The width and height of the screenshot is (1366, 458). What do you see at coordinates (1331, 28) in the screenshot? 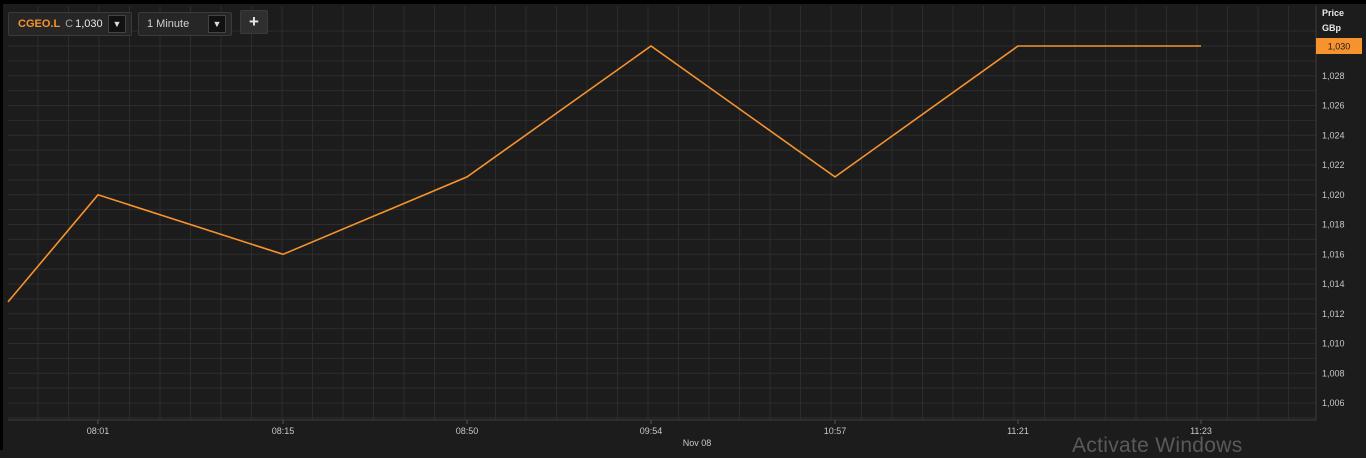
I see `unit-axis-label: GBp` at bounding box center [1331, 28].